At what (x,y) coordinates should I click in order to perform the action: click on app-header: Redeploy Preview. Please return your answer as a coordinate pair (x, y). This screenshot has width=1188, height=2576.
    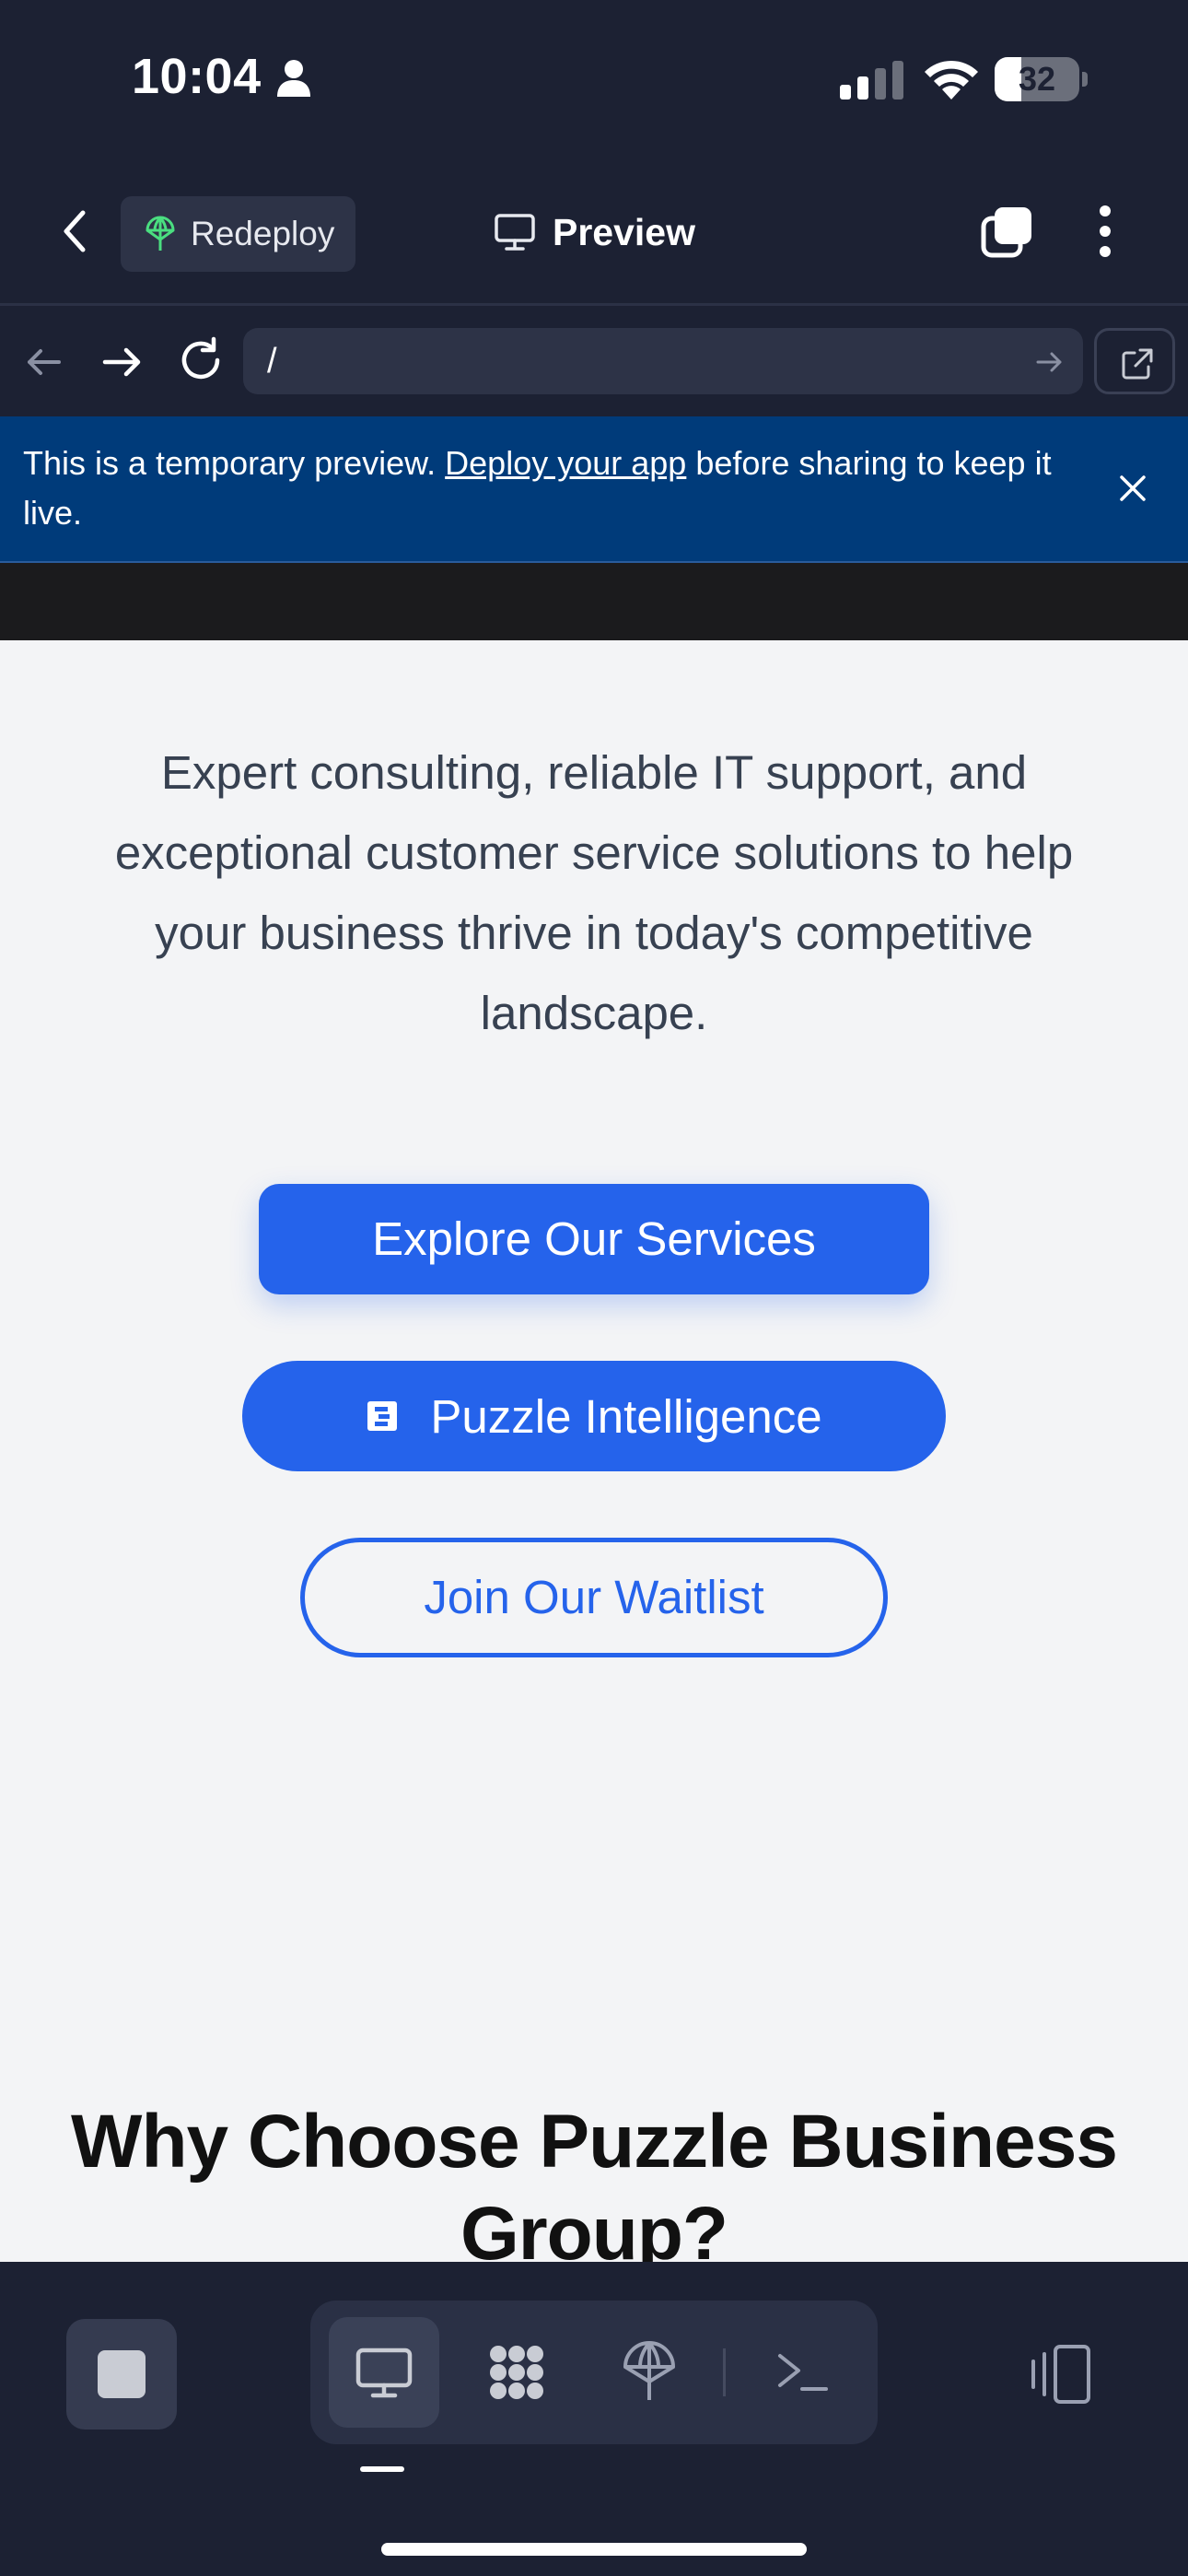
    Looking at the image, I should click on (594, 233).